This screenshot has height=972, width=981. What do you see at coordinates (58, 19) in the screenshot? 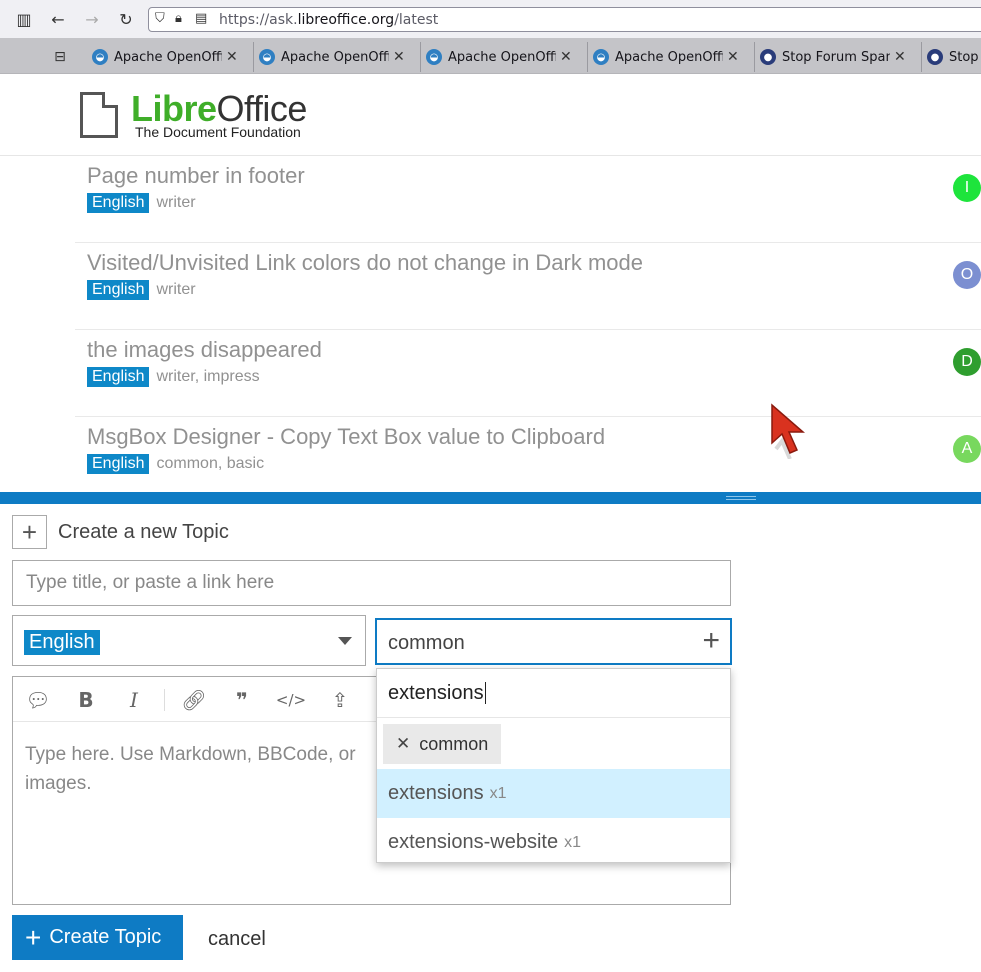
I see `back-icon: ←` at bounding box center [58, 19].